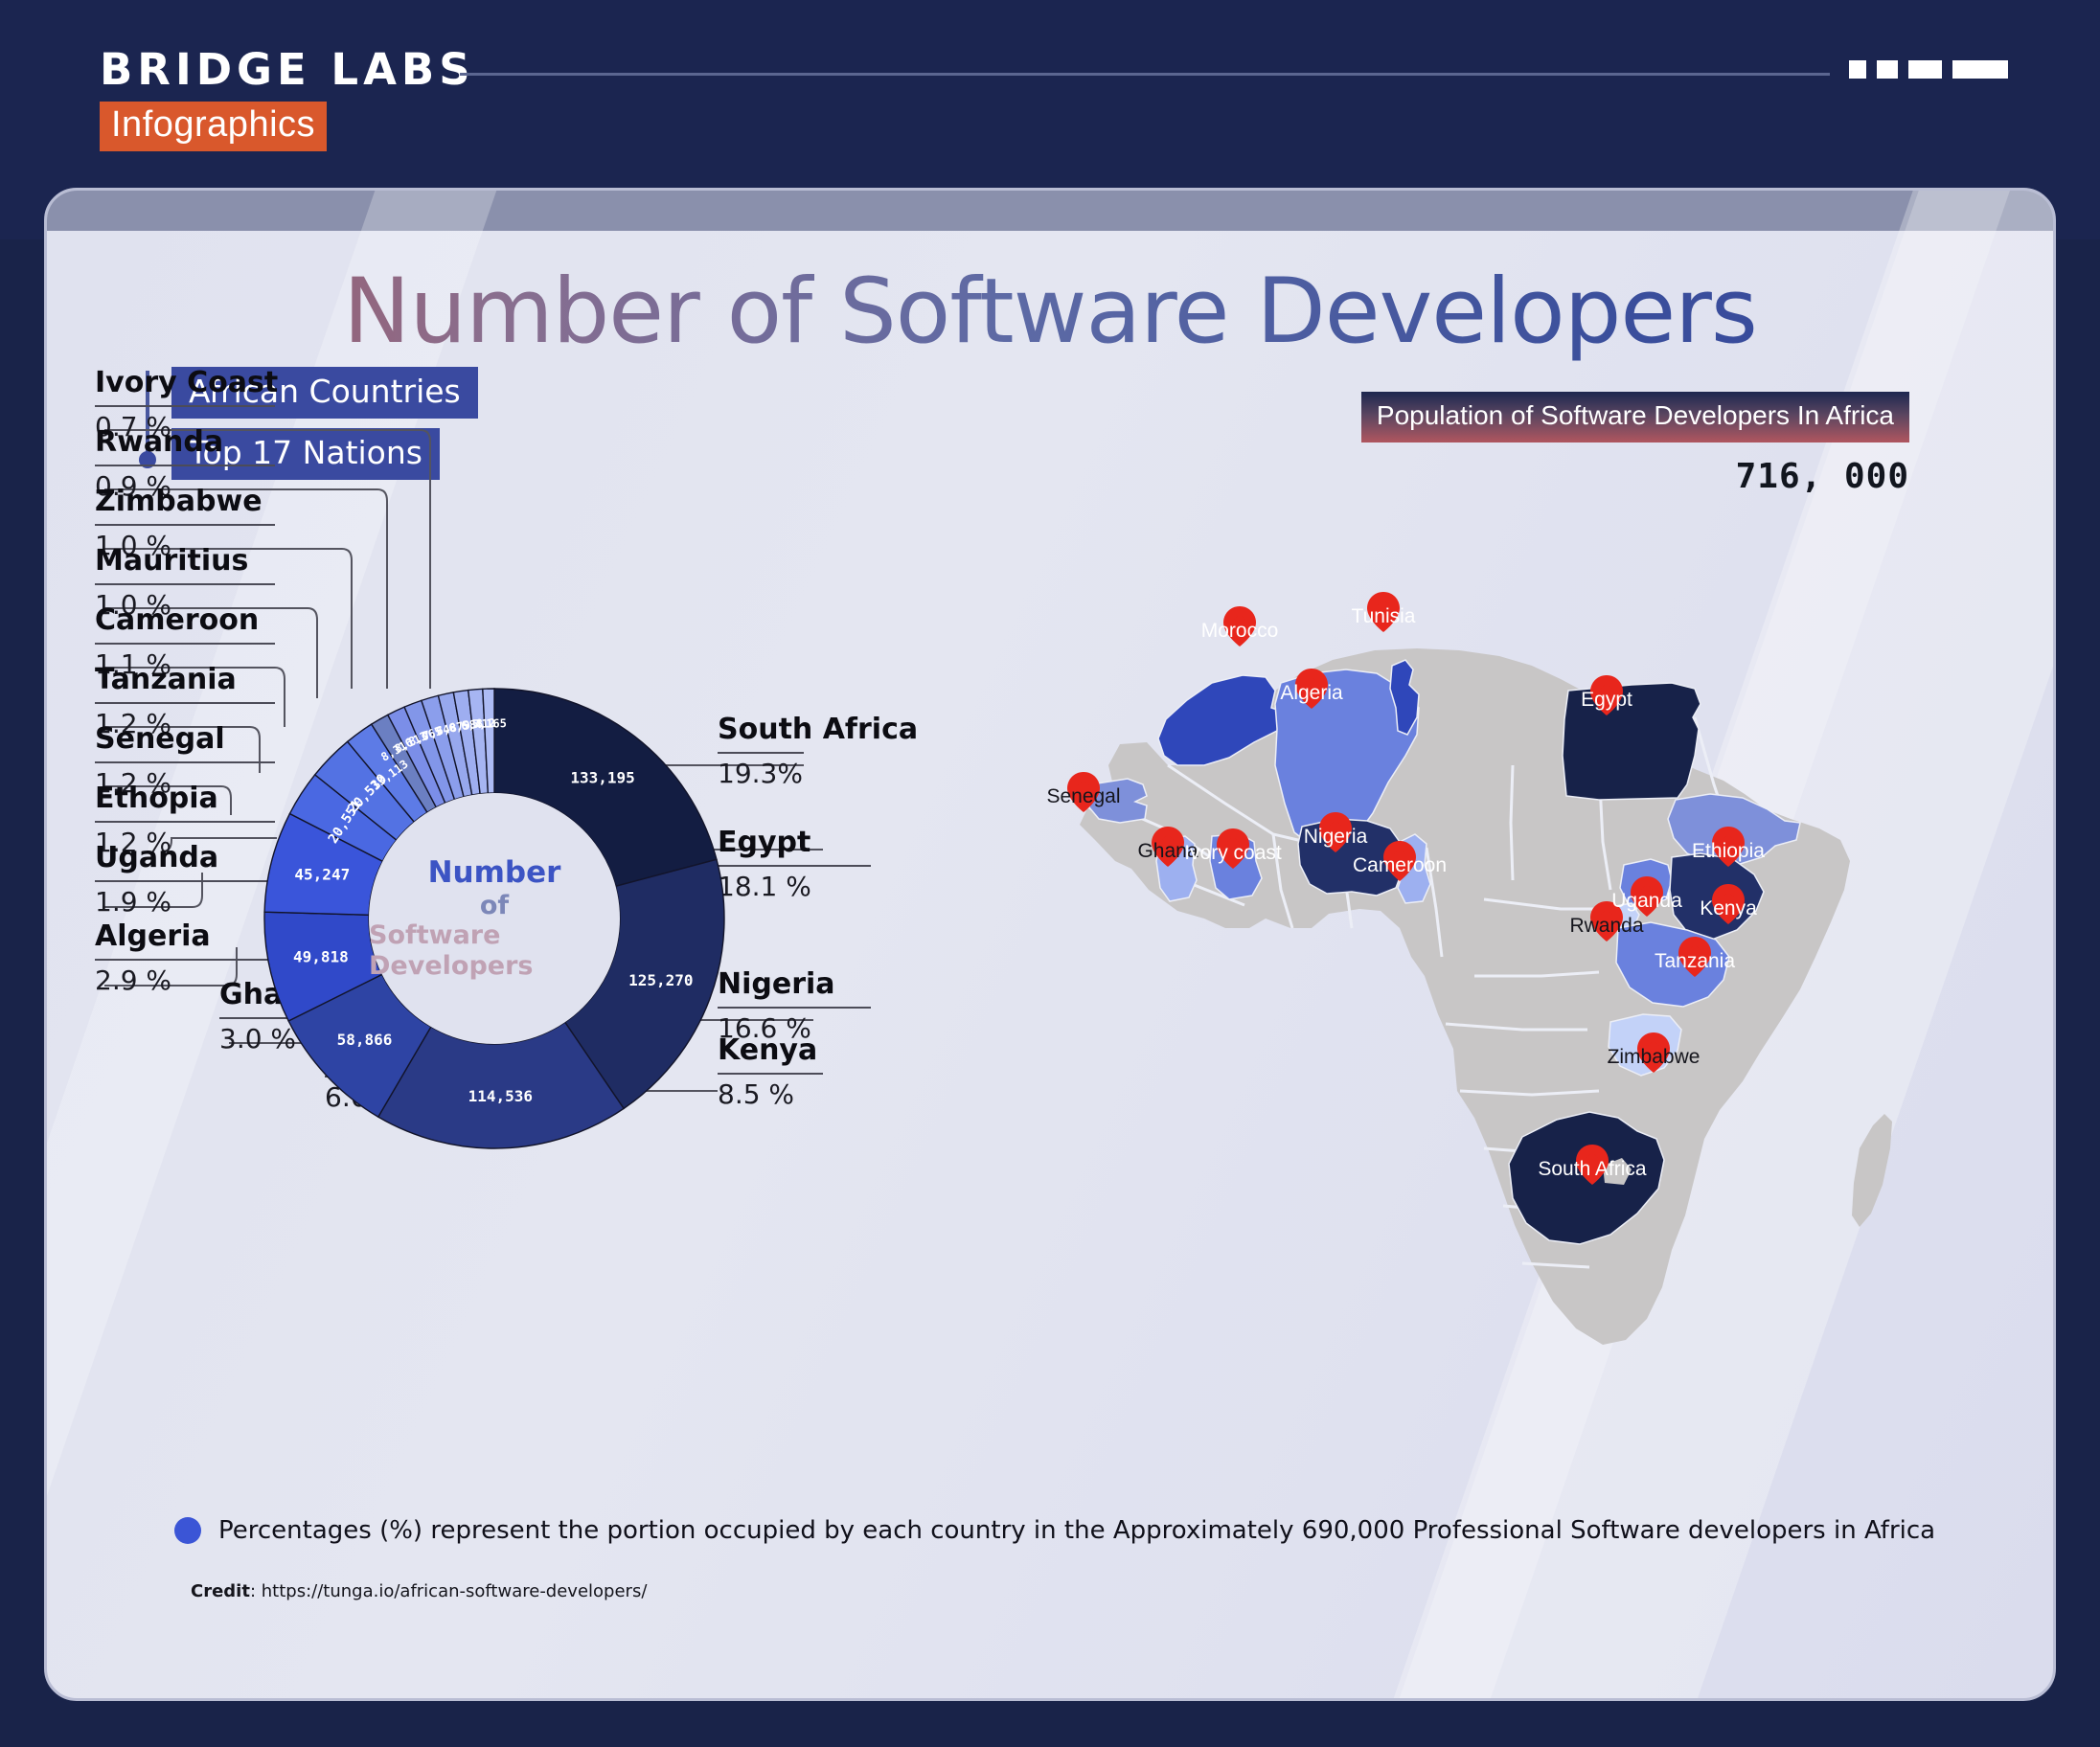  I want to click on callout-name: Egypt, so click(764, 842).